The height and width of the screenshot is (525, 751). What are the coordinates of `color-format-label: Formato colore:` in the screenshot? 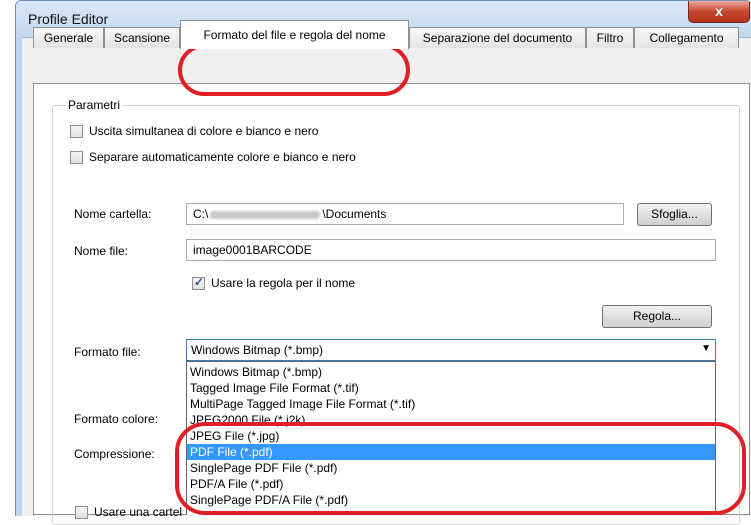 It's located at (116, 419).